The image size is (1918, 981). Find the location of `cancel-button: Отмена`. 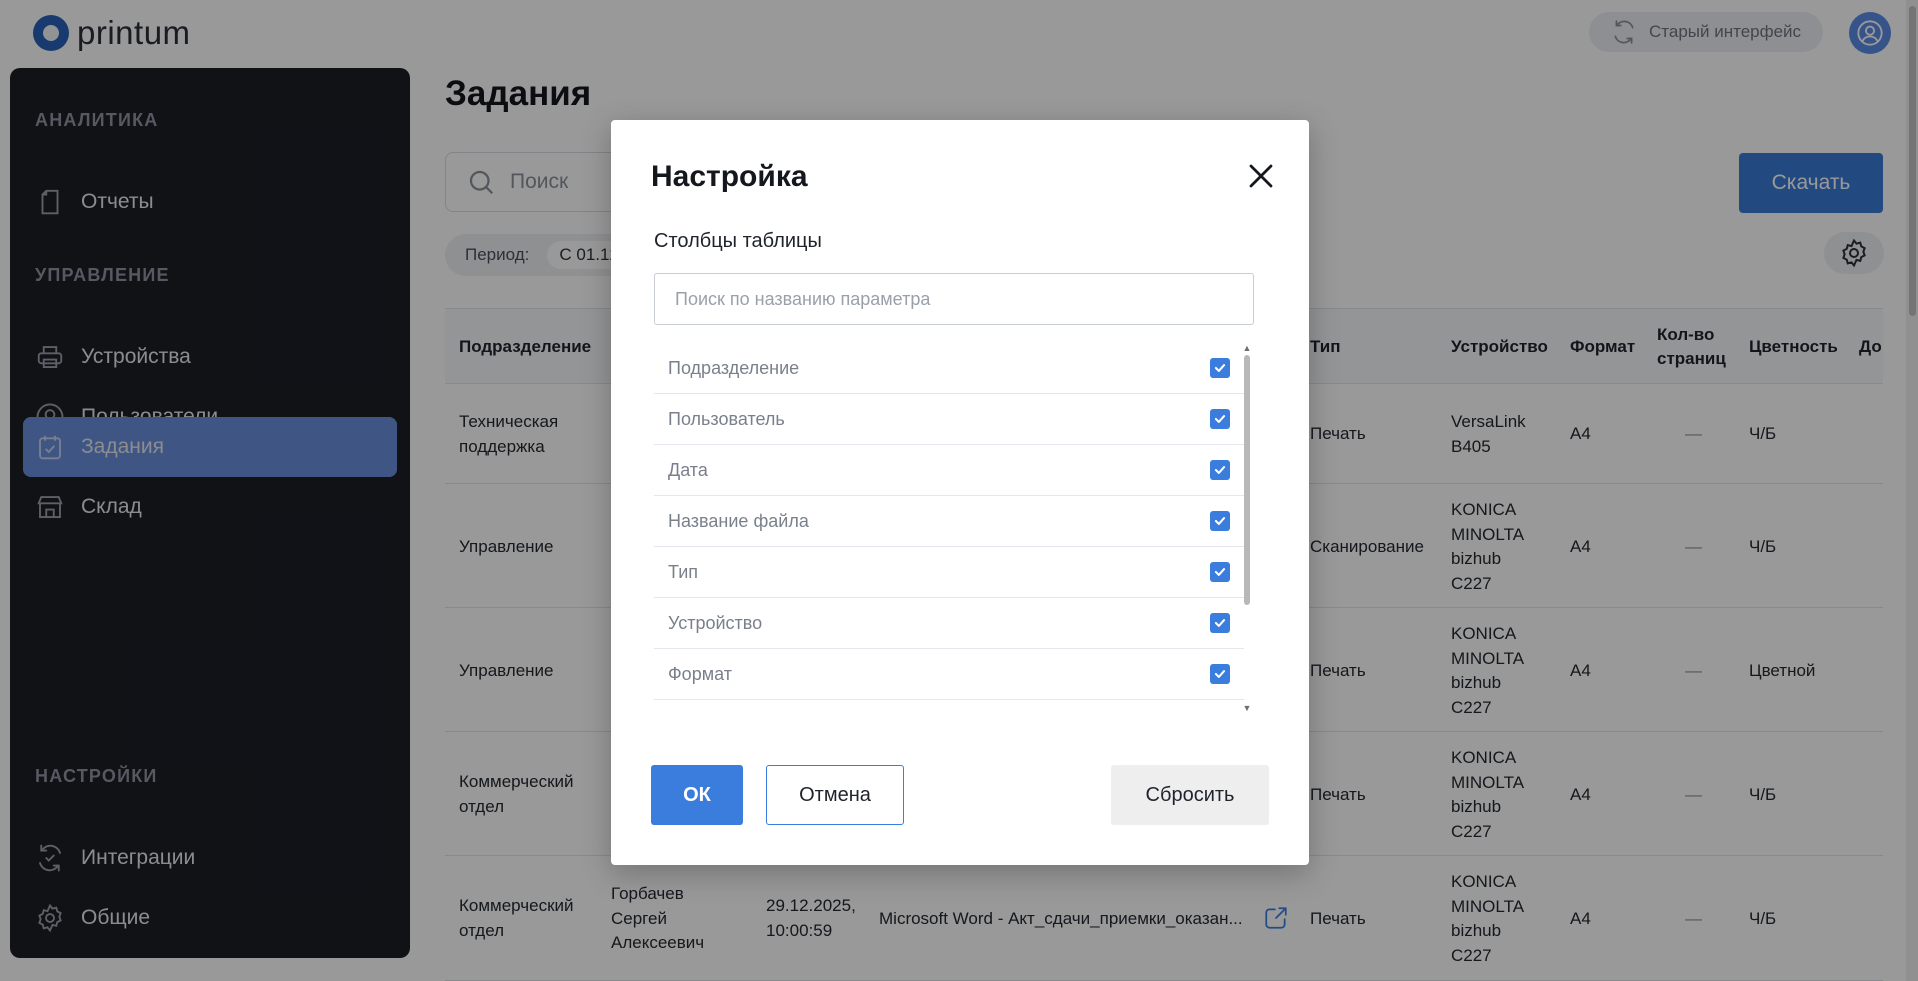

cancel-button: Отмена is located at coordinates (835, 795).